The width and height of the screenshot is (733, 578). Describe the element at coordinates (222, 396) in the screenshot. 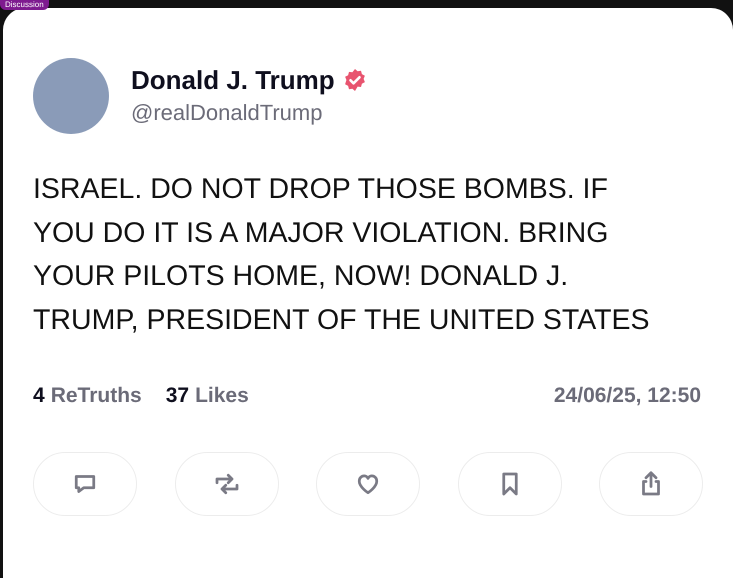

I see `stat-label: Likes` at that location.